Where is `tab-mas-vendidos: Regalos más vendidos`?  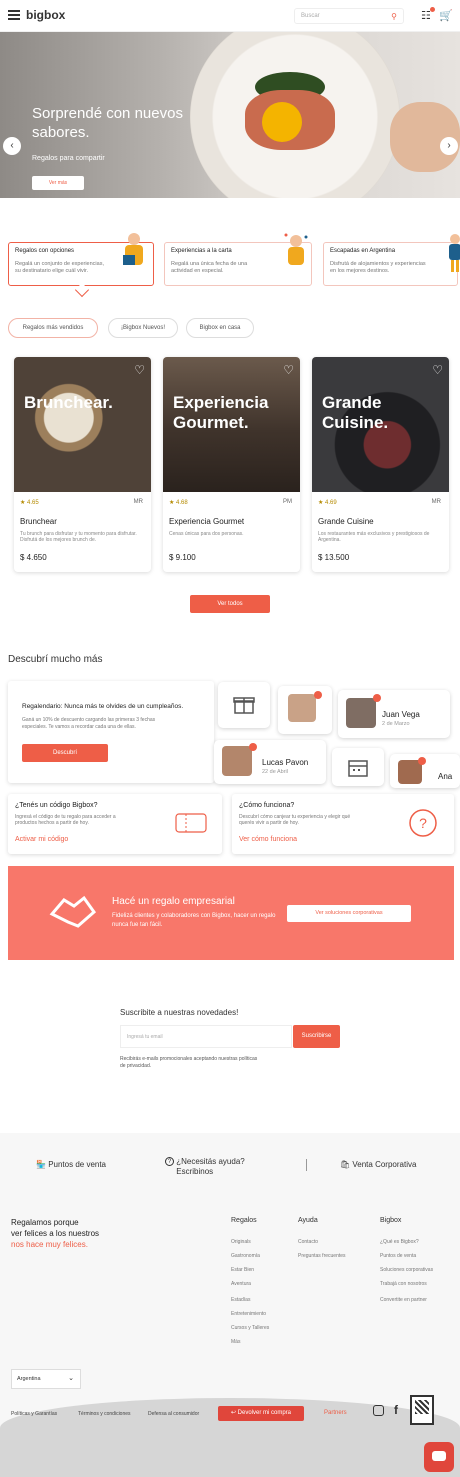
tab-mas-vendidos: Regalos más vendidos is located at coordinates (53, 328).